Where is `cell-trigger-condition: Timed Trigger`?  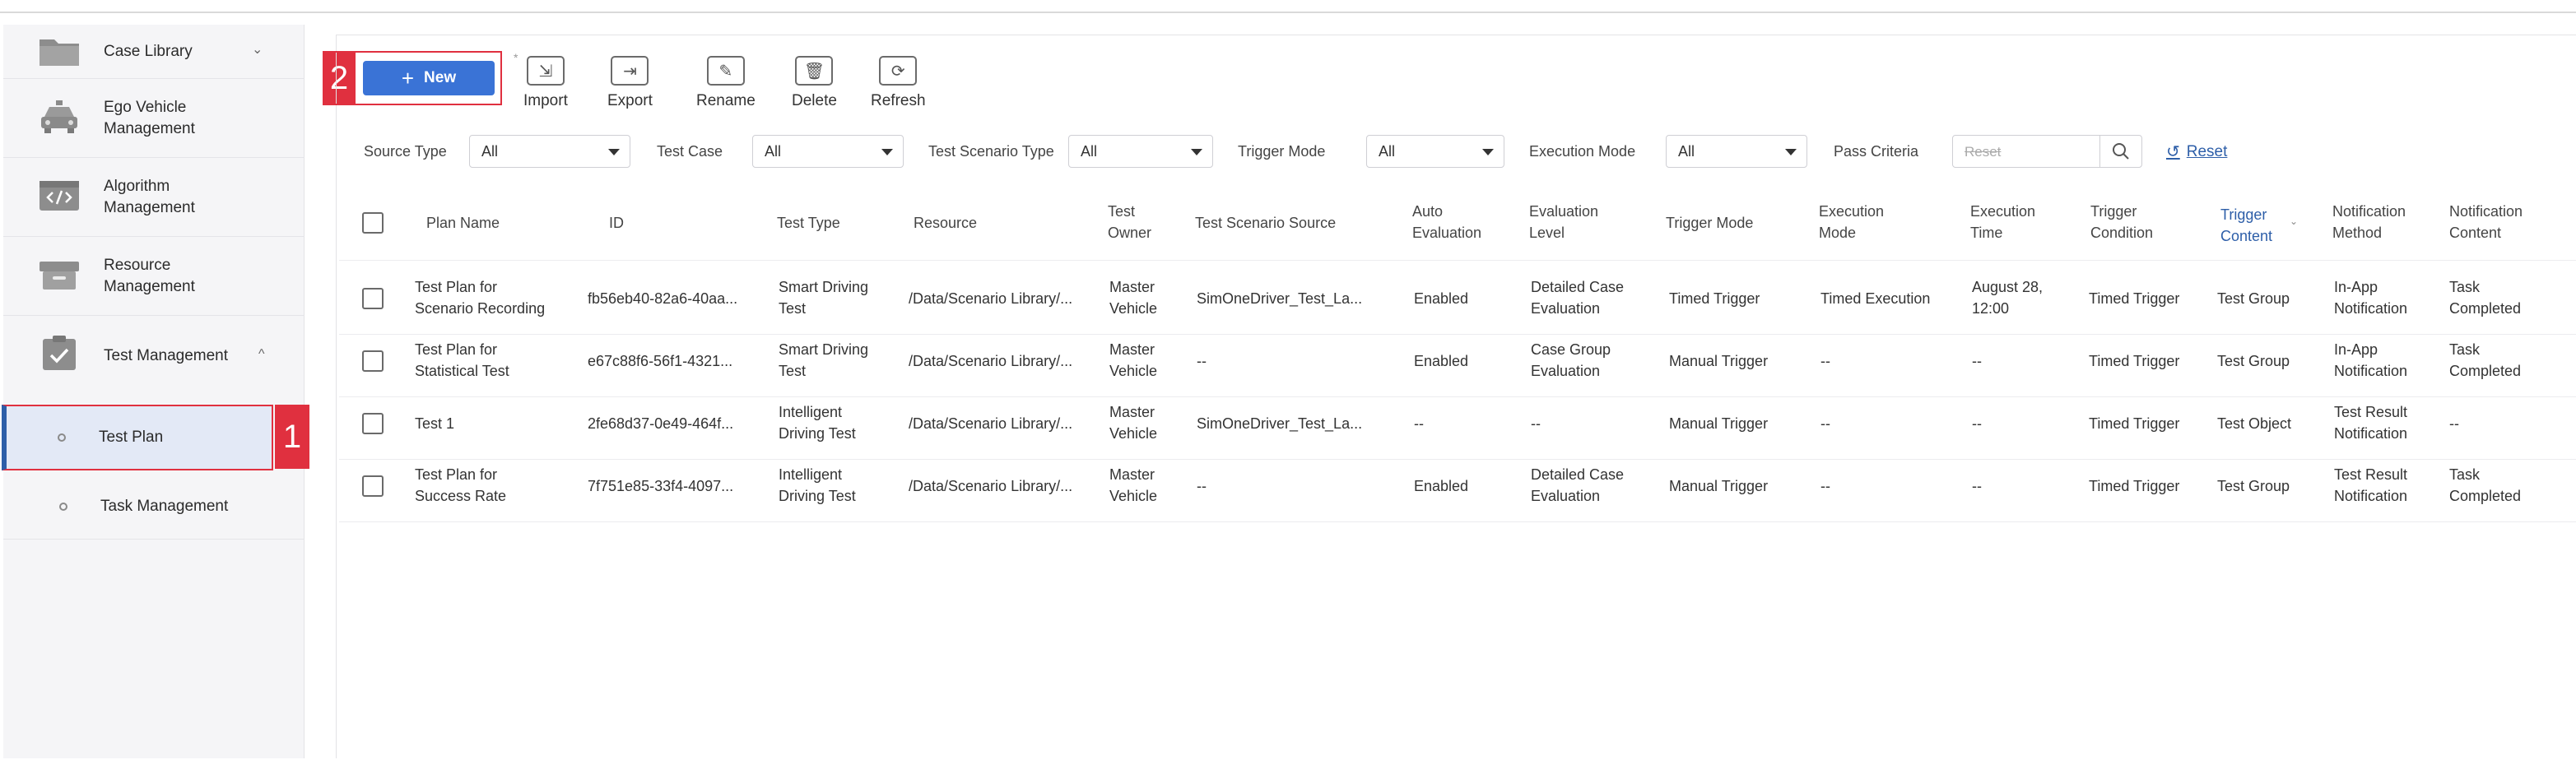
cell-trigger-condition: Timed Trigger is located at coordinates (2134, 423).